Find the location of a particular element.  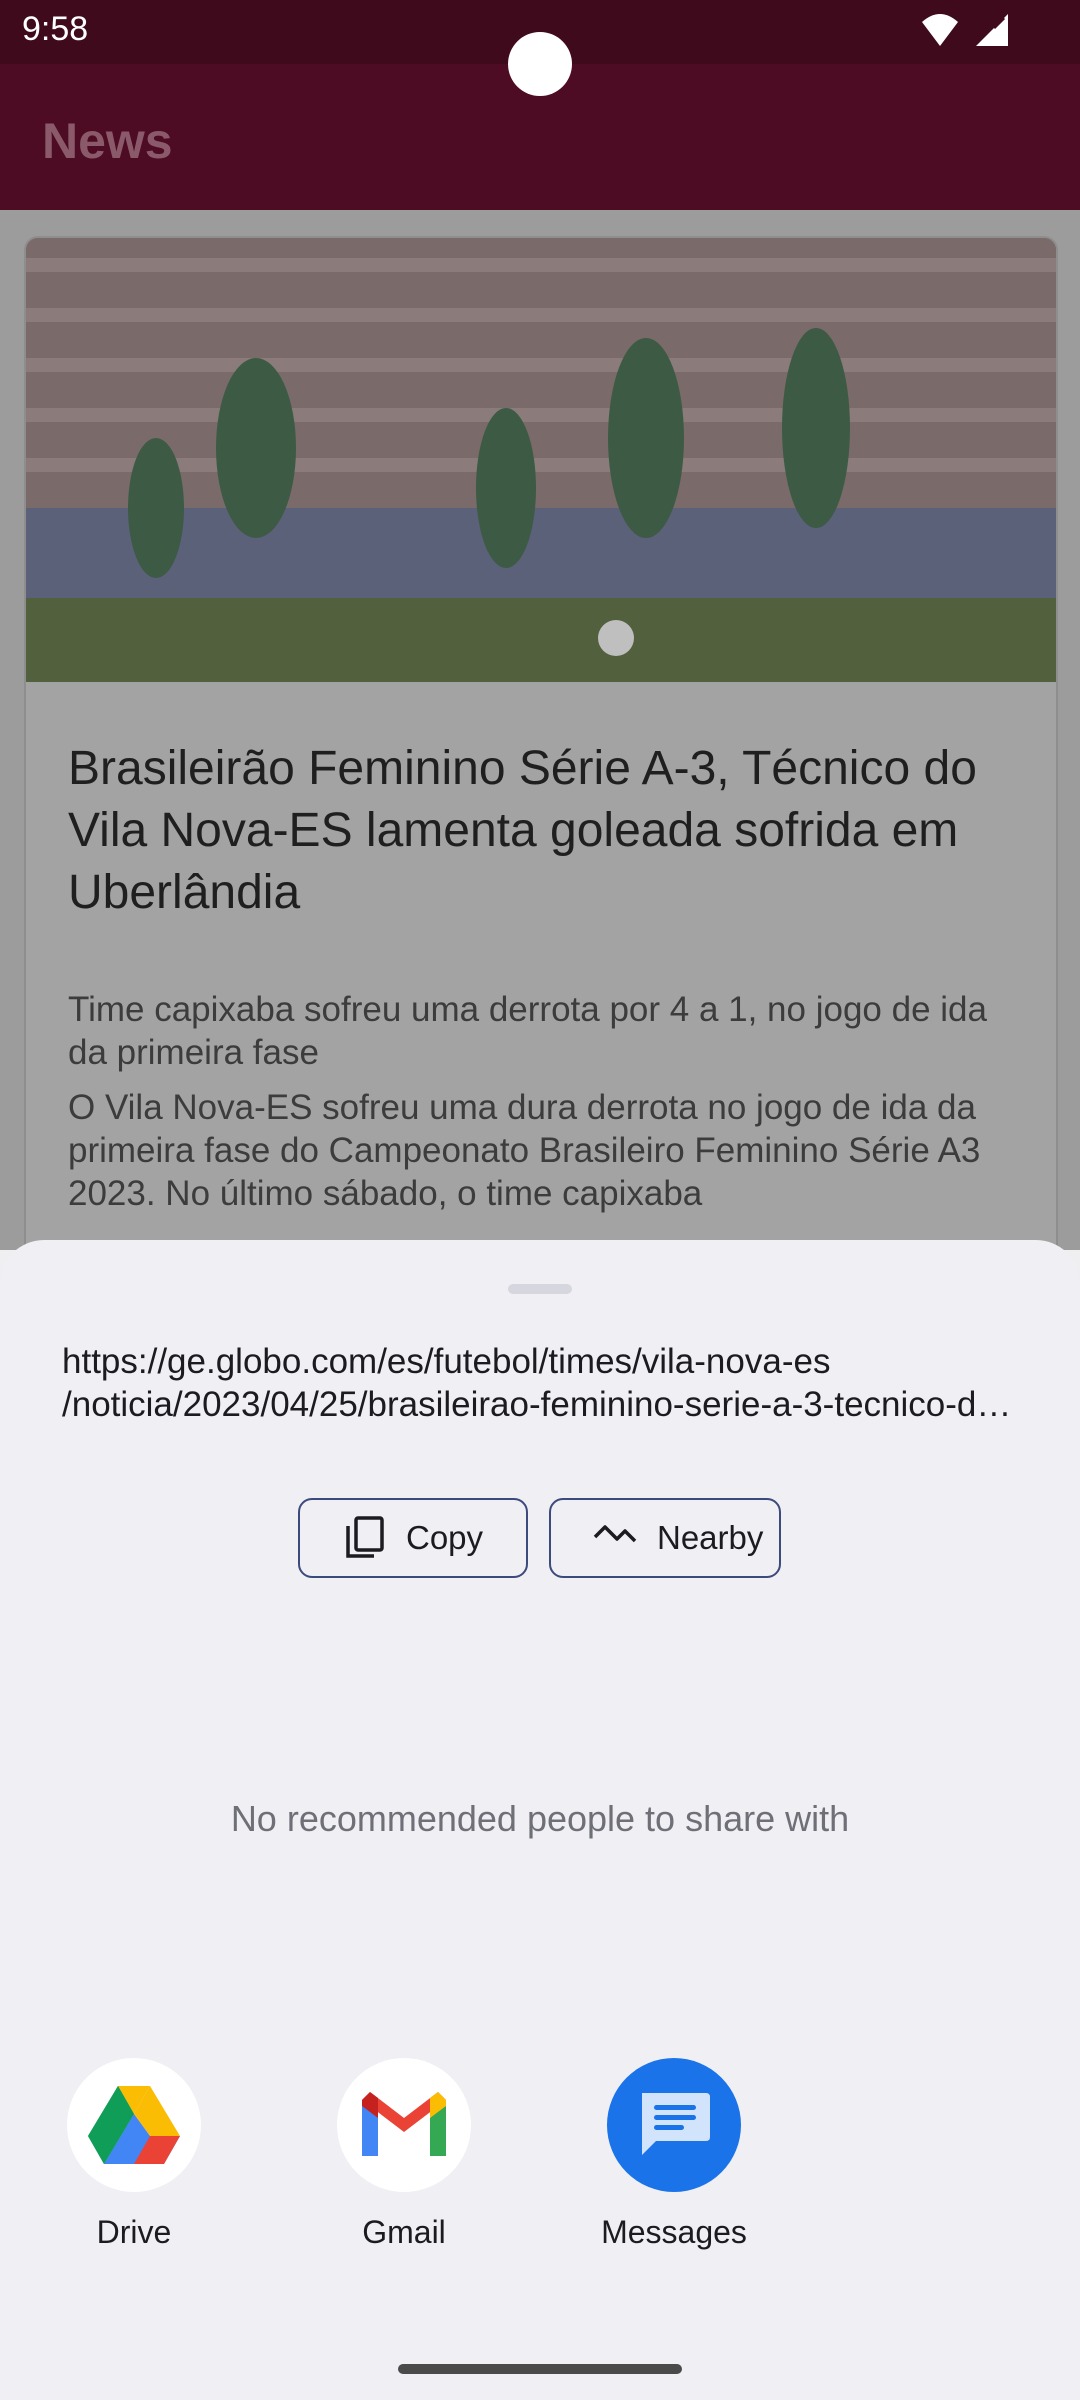

nearby-button: Nearby is located at coordinates (665, 1538).